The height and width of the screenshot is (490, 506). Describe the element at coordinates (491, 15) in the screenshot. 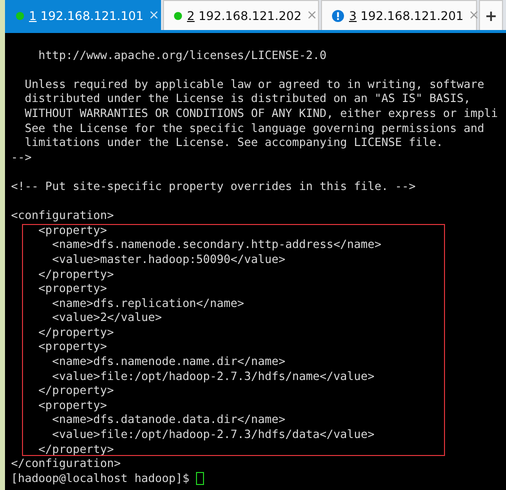

I see `new-tab-button: +` at that location.